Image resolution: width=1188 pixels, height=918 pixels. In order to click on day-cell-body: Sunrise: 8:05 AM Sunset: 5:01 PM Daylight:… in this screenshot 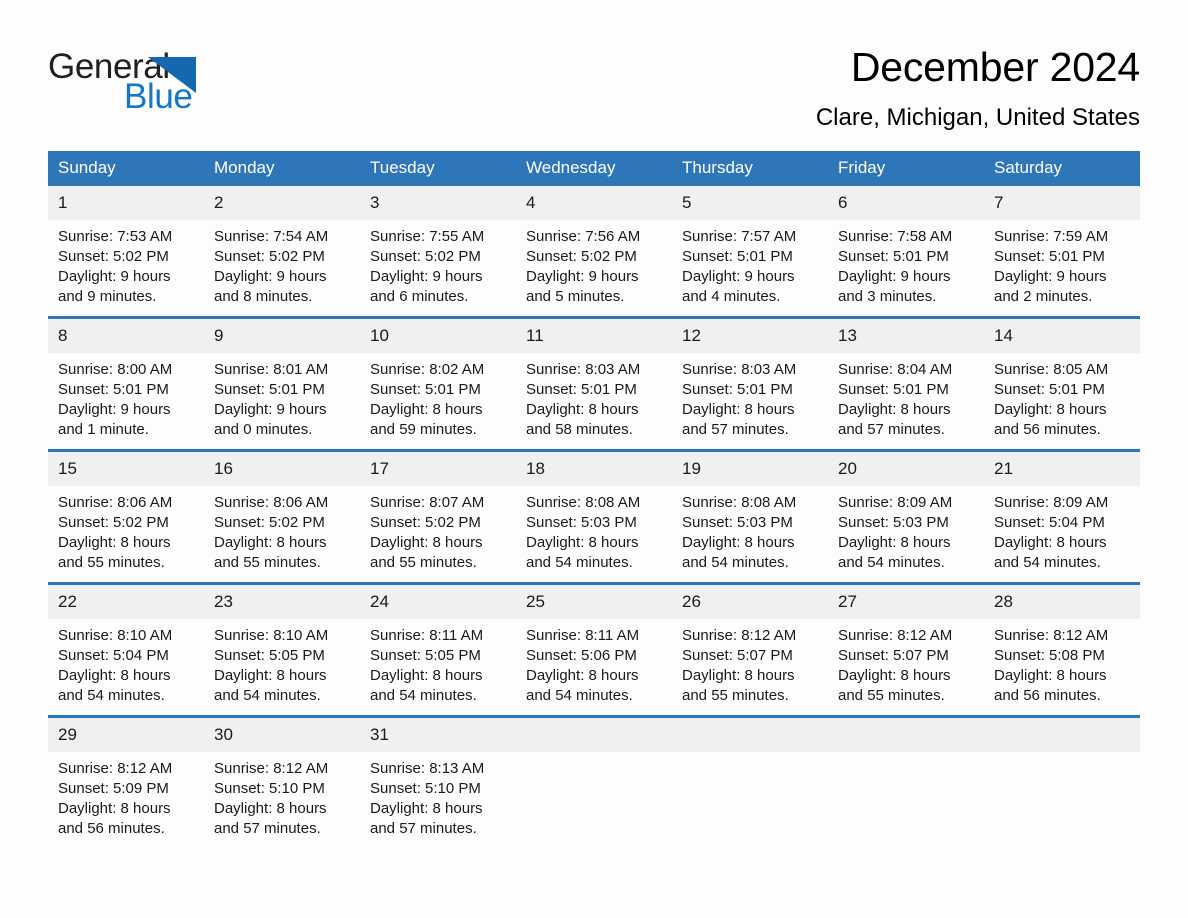, I will do `click(1062, 401)`.